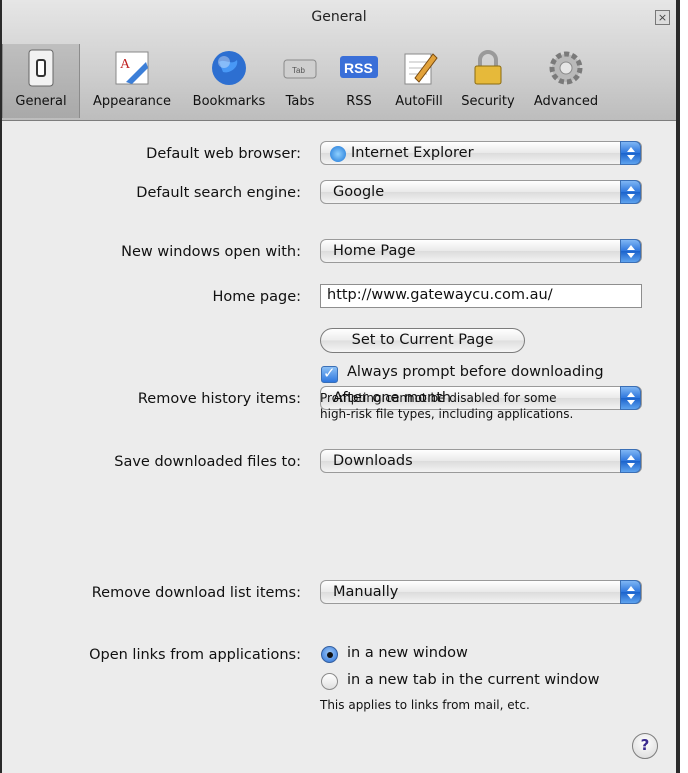 This screenshot has height=773, width=688. Describe the element at coordinates (488, 67) in the screenshot. I see `lock-icon` at that location.